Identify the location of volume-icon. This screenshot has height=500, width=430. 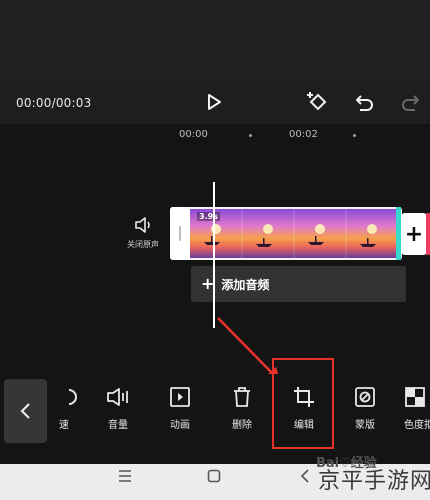
(117, 397).